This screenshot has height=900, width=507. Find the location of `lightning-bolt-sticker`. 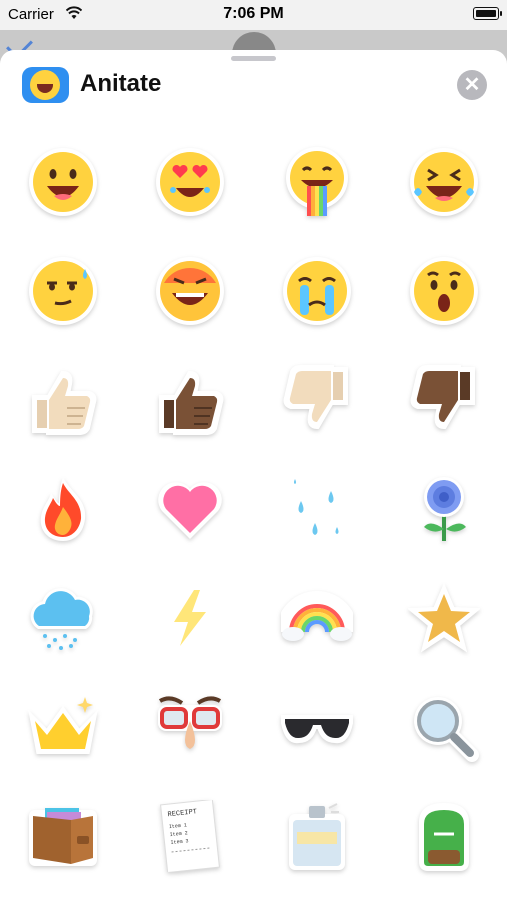

lightning-bolt-sticker is located at coordinates (190, 618).